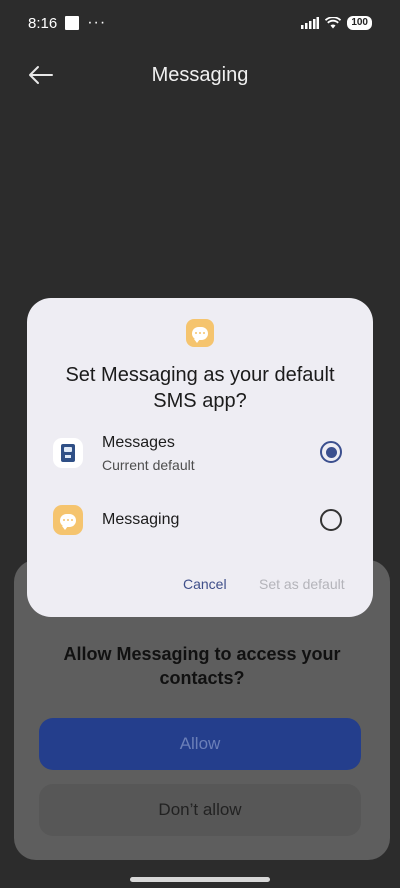 Image resolution: width=400 pixels, height=888 pixels. What do you see at coordinates (200, 452) in the screenshot?
I see `option-messages: Messages Current default` at bounding box center [200, 452].